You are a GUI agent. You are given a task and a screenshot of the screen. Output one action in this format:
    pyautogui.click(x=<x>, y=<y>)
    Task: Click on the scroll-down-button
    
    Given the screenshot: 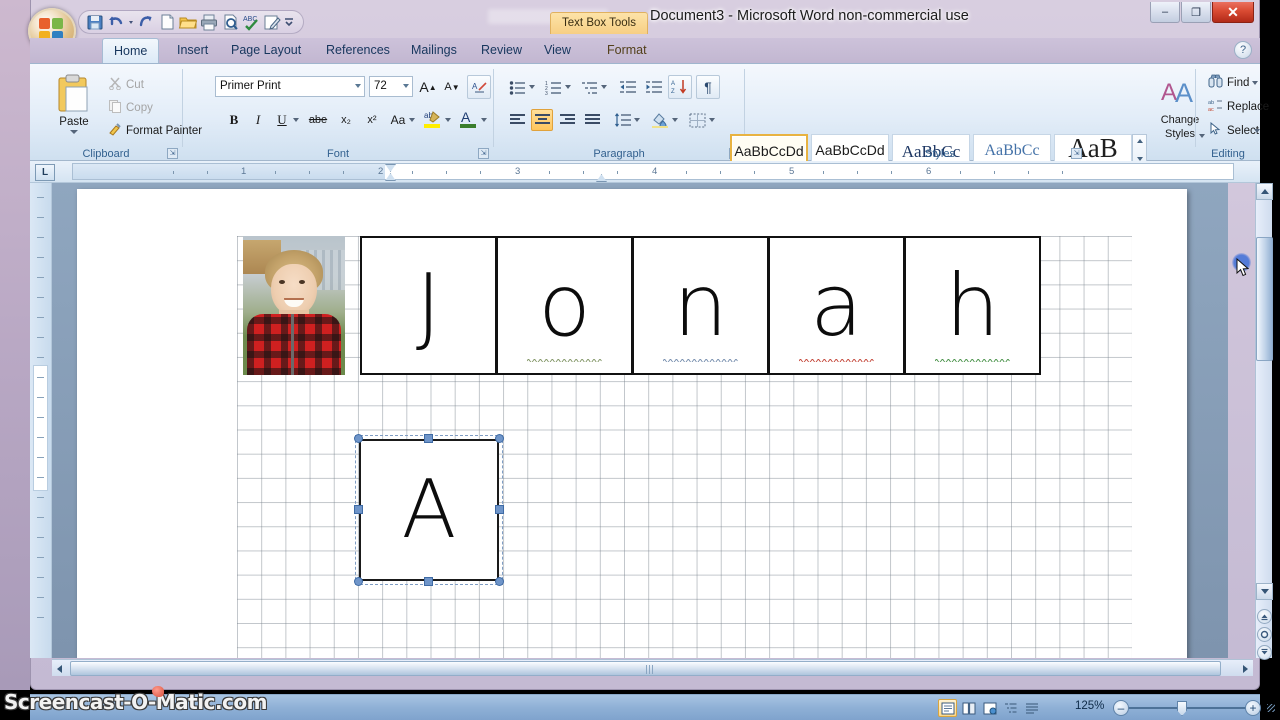 What is the action you would take?
    pyautogui.click(x=1264, y=591)
    